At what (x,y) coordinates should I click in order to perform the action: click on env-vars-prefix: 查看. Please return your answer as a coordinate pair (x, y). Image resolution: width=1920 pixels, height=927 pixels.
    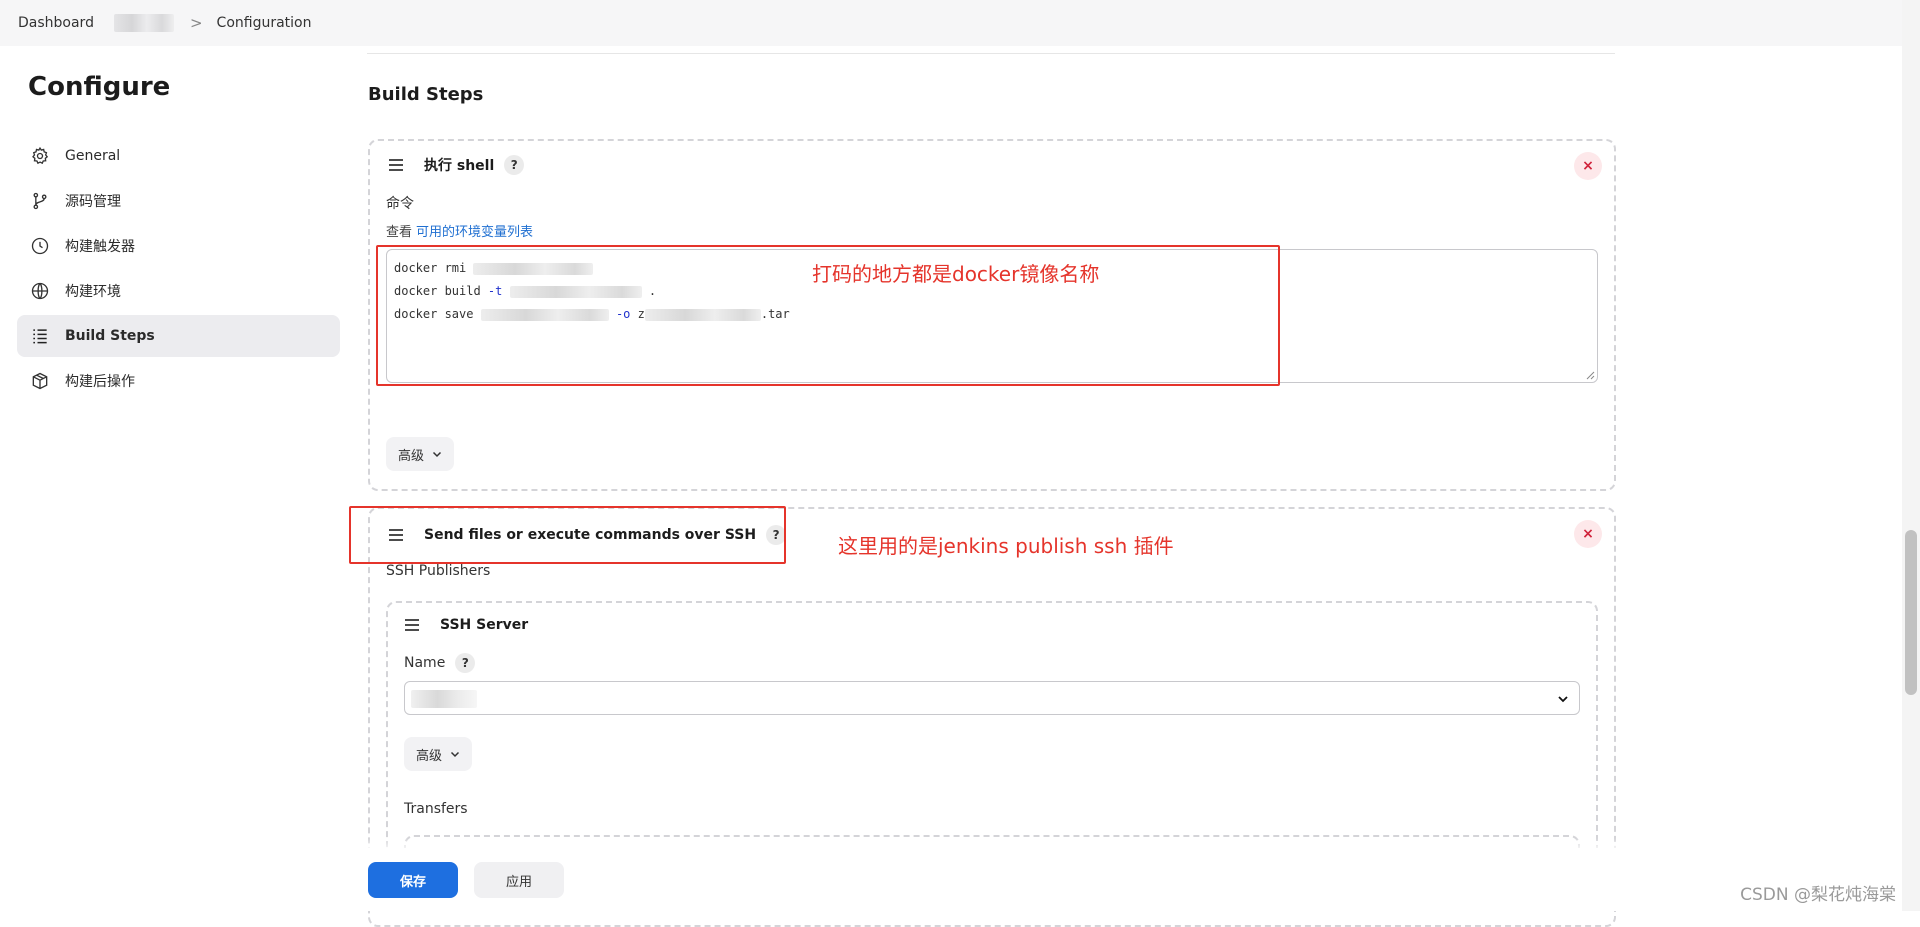
    Looking at the image, I should click on (399, 232).